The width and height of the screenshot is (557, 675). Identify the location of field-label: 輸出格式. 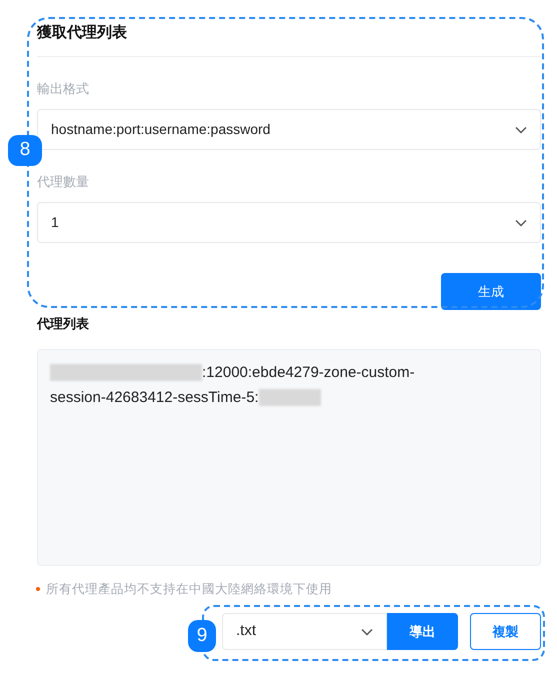
(63, 89).